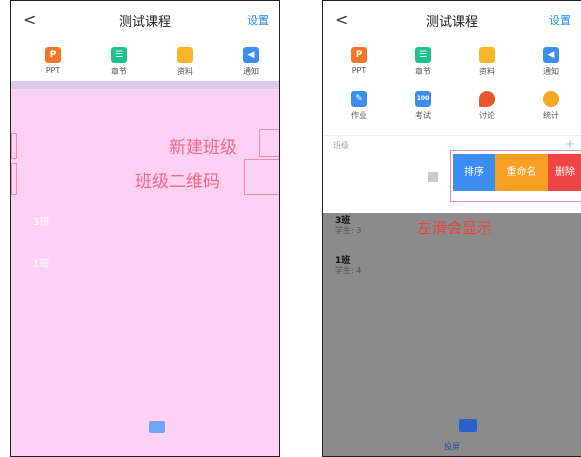  Describe the element at coordinates (348, 270) in the screenshot. I see `class-students: 学生: 4` at that location.